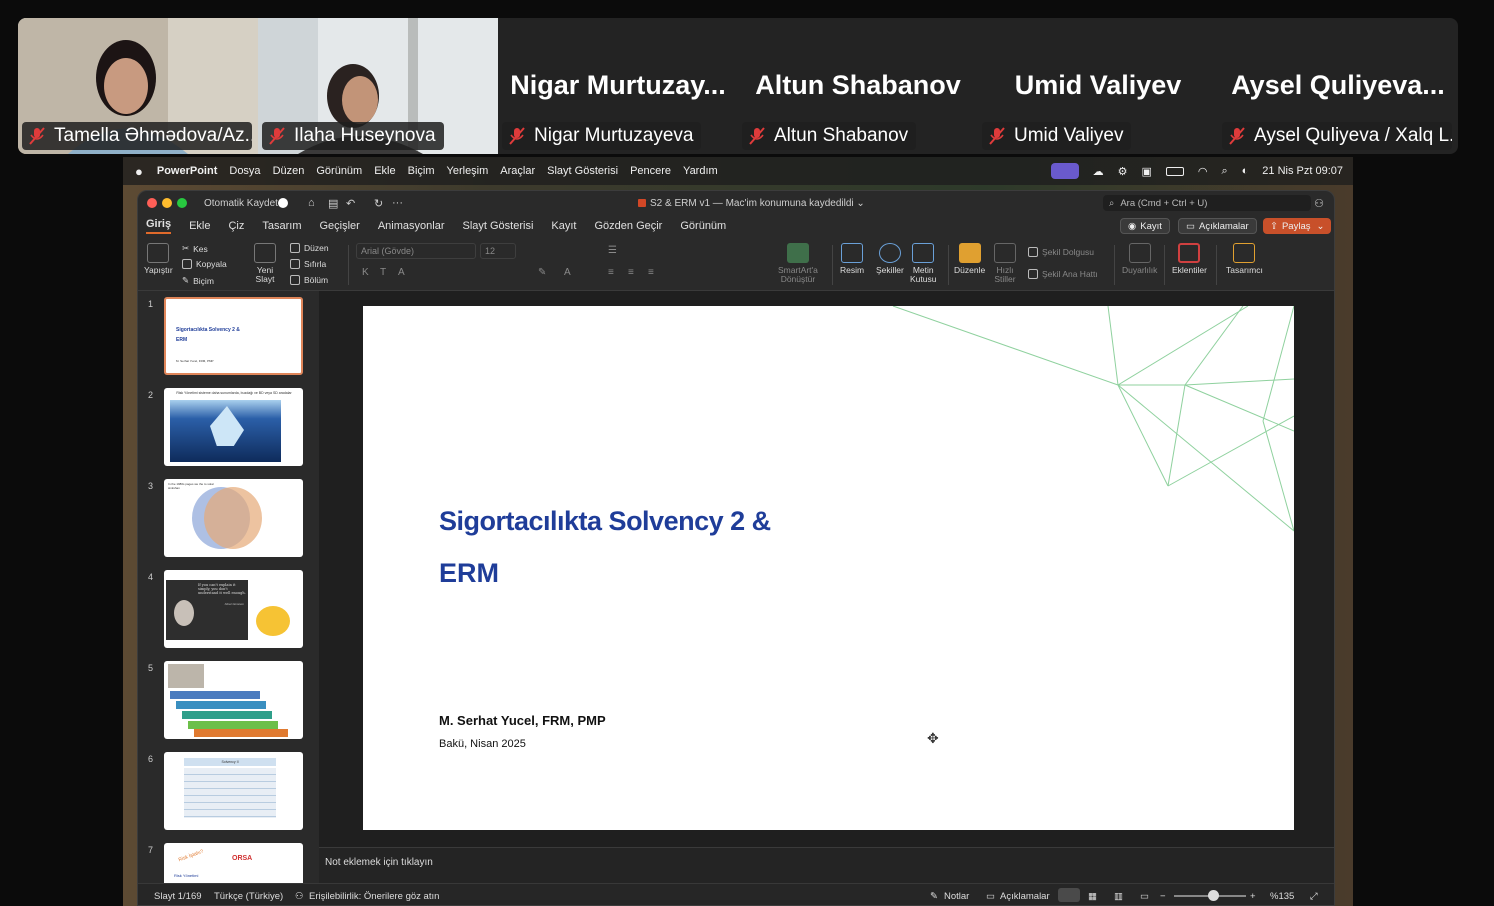 This screenshot has height=906, width=1494. I want to click on tab-gecisler: Geçişler, so click(340, 226).